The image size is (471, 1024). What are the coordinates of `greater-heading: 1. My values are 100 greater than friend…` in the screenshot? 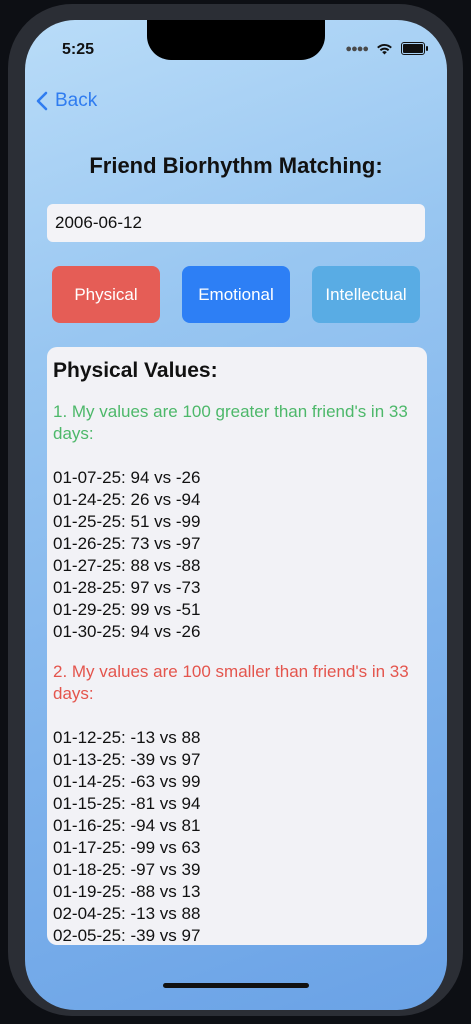 It's located at (230, 422).